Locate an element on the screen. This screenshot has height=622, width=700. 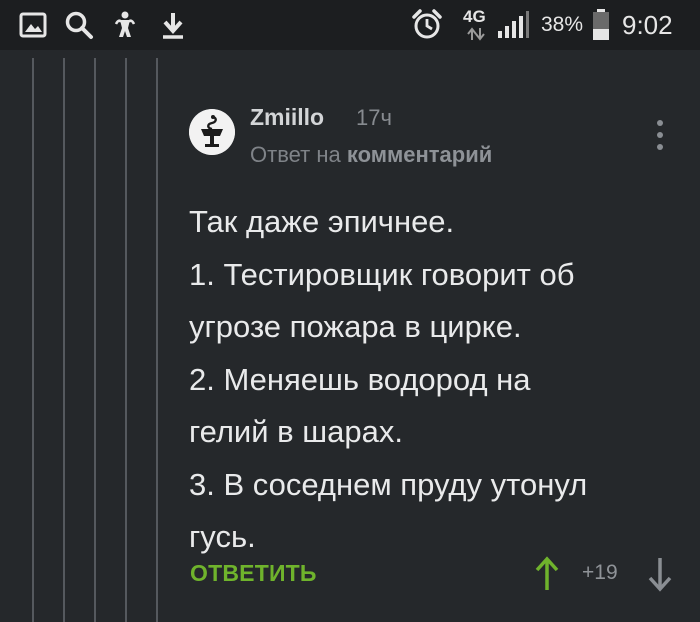
comment-line: угрозе пожара в цирке. is located at coordinates (355, 326).